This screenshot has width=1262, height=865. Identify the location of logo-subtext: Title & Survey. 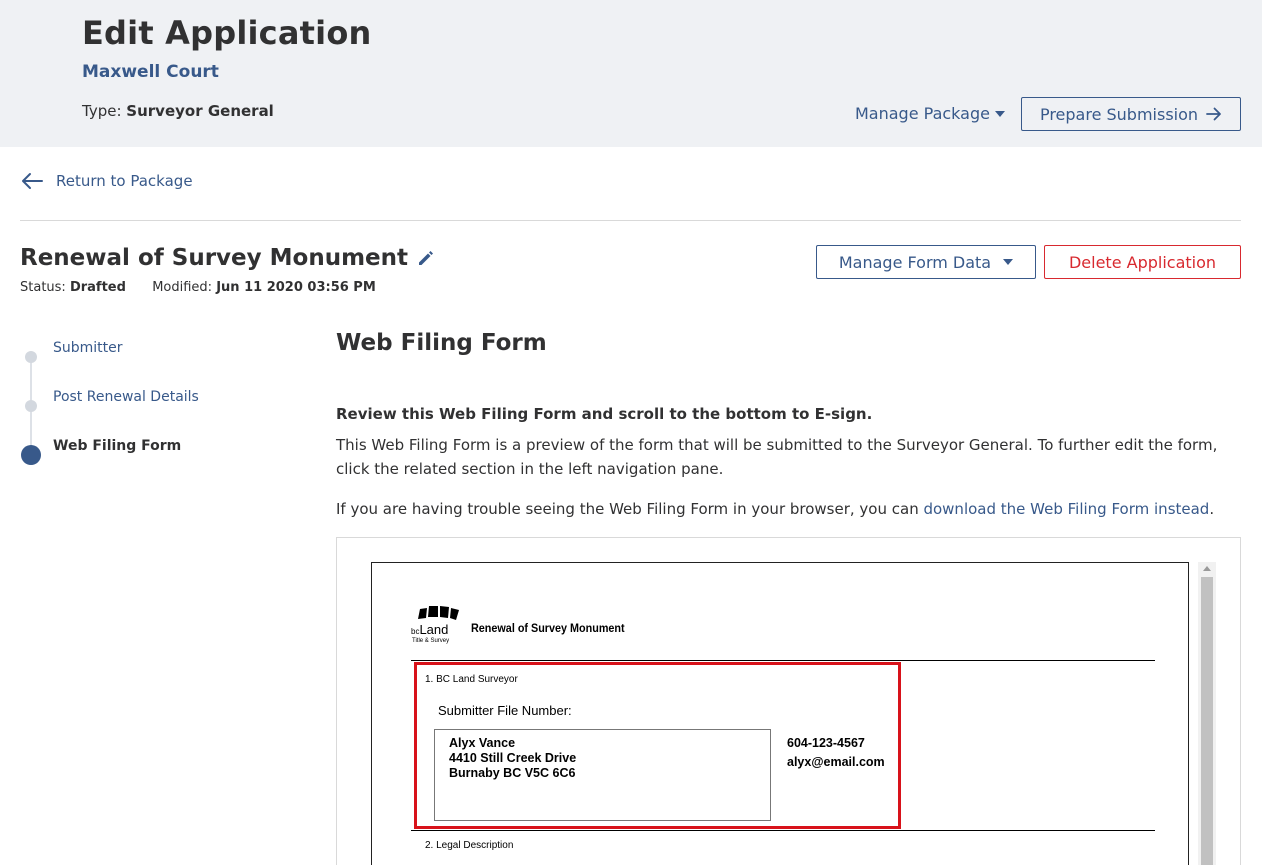
(431, 641).